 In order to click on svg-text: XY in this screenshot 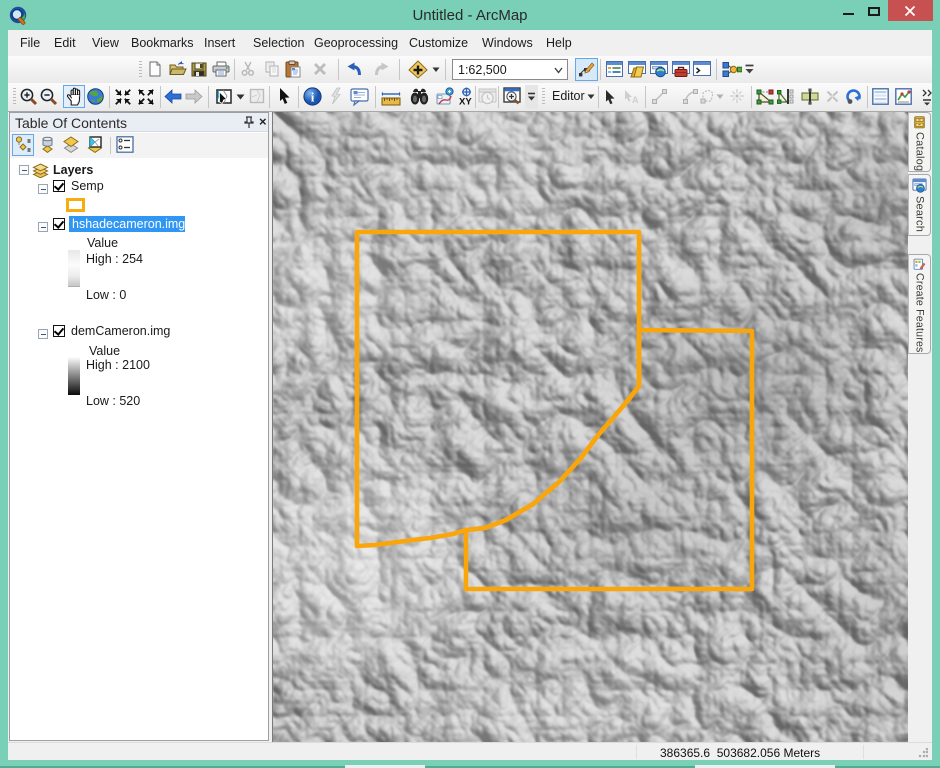, I will do `click(465, 102)`.